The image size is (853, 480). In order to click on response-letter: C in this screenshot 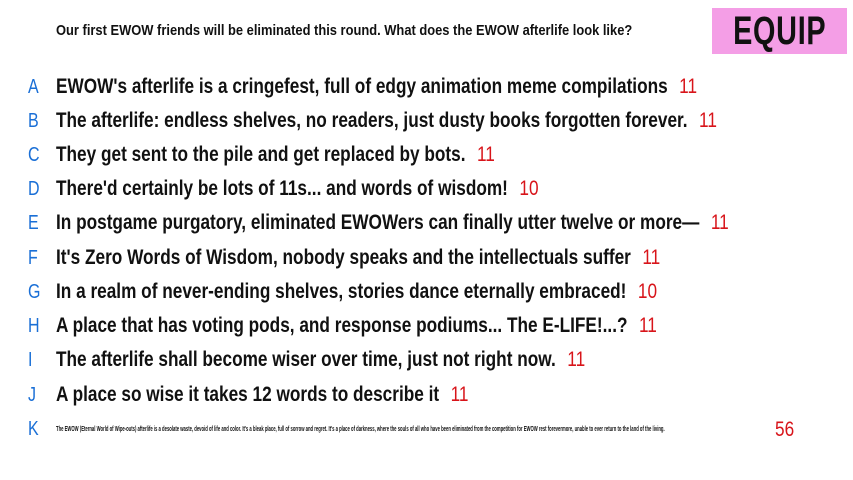, I will do `click(34, 155)`.